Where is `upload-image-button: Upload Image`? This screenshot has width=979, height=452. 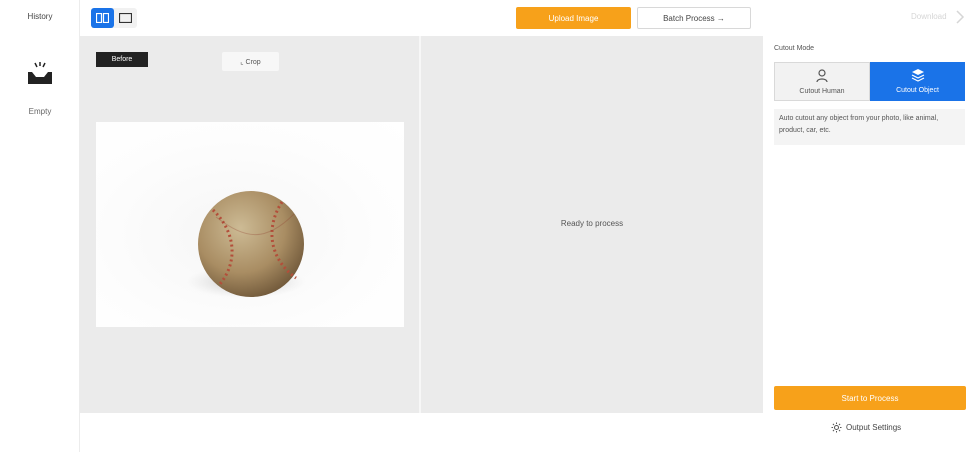 upload-image-button: Upload Image is located at coordinates (573, 18).